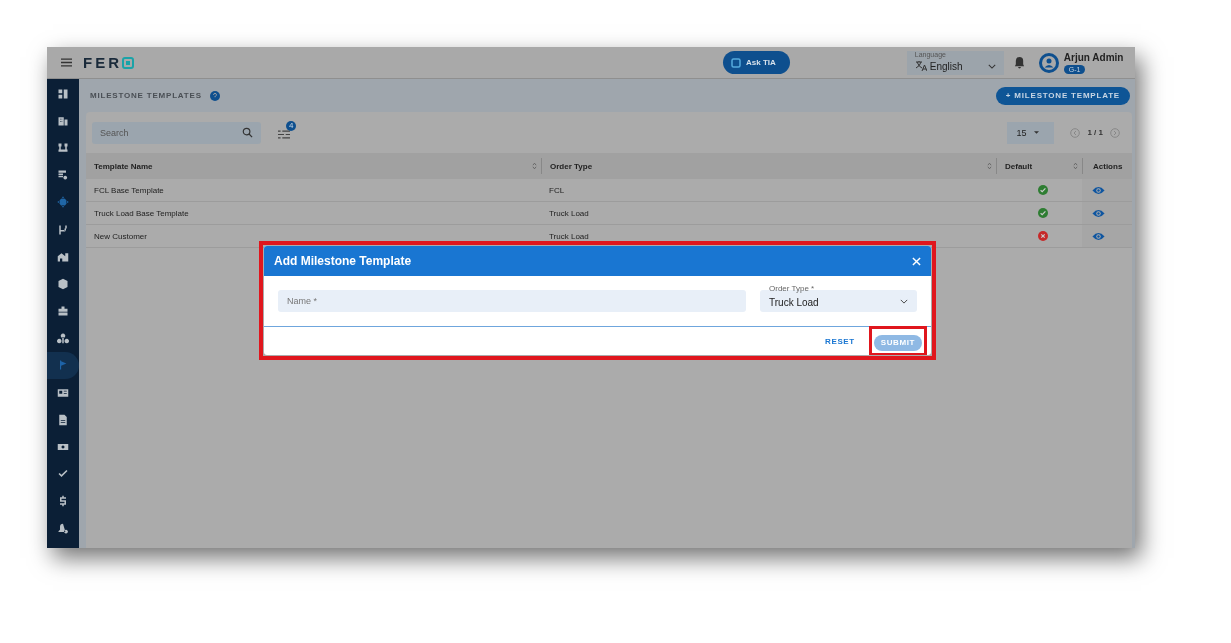 This screenshot has width=1231, height=643. Describe the element at coordinates (512, 301) in the screenshot. I see `name-field: Name *` at that location.